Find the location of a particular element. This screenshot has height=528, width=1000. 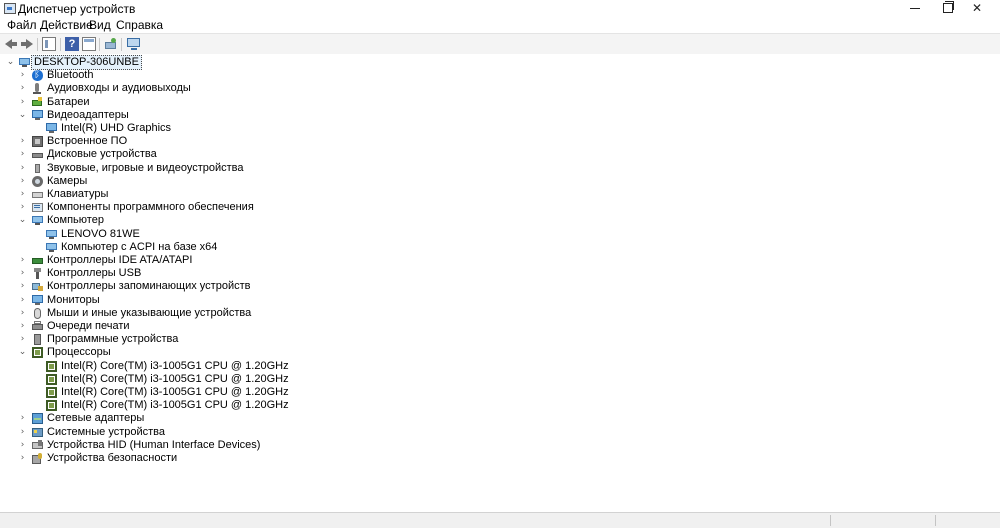

tree-category-item: › Сетевые адаптеры is located at coordinates (500, 418).